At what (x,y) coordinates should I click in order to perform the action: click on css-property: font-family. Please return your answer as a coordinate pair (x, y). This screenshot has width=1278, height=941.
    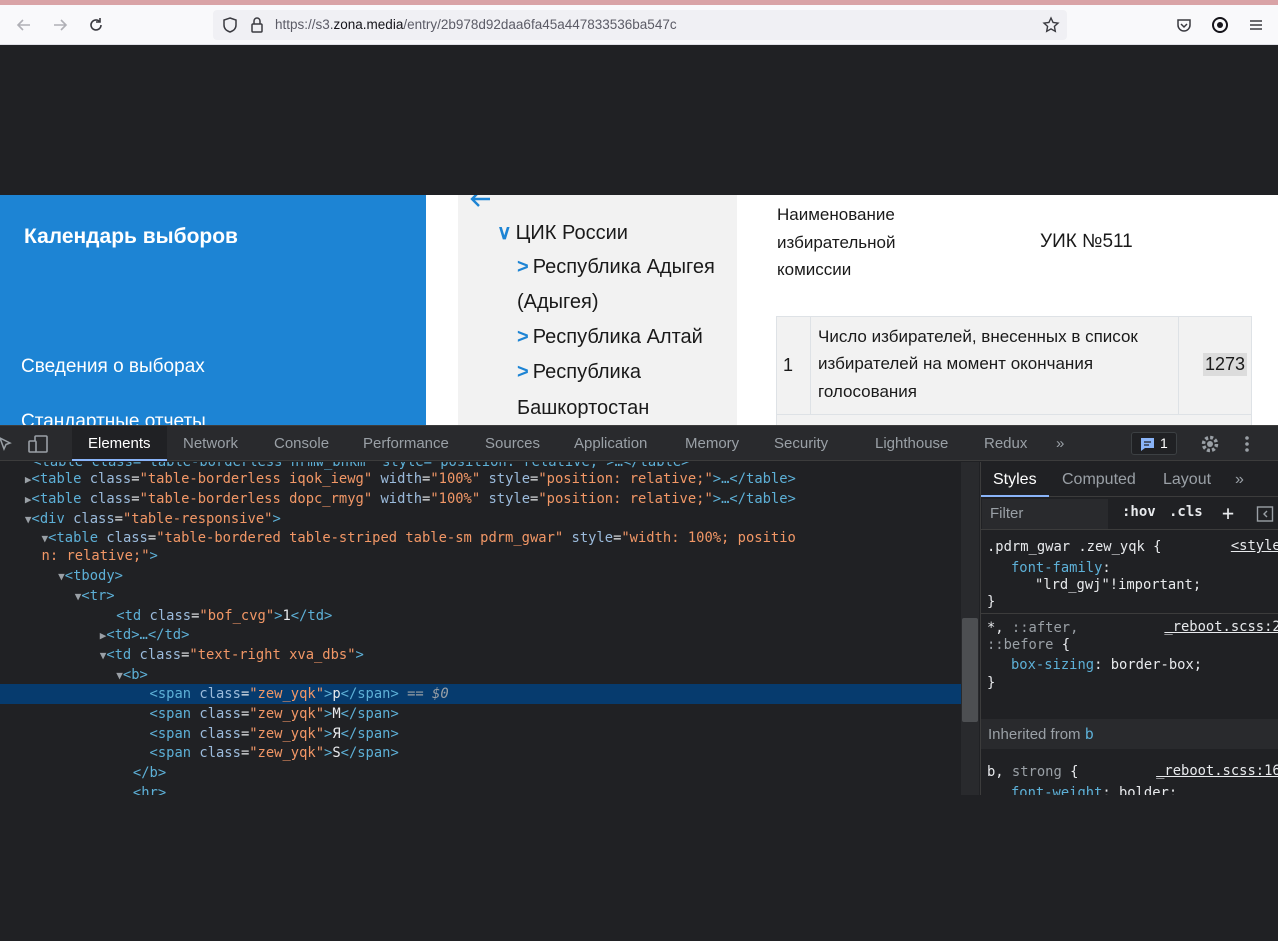
    Looking at the image, I should click on (1057, 568).